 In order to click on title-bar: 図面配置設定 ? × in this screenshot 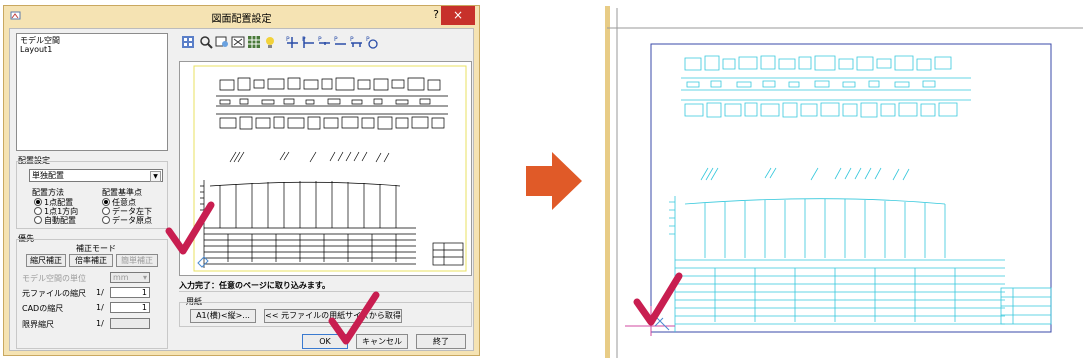, I will do `click(241, 16)`.